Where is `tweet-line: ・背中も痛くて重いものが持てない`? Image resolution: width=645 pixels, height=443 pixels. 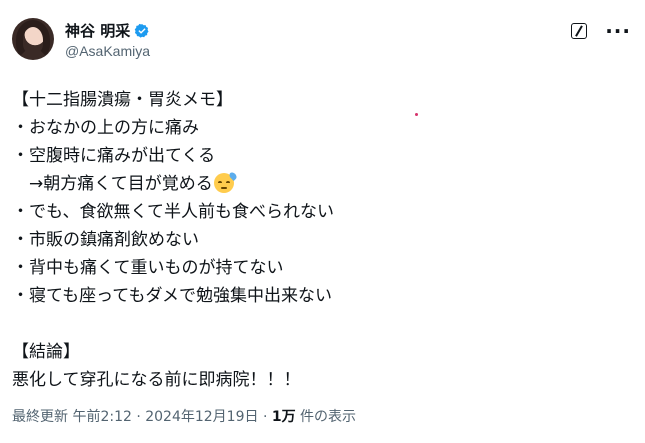
tweet-line: ・背中も痛くて重いものが持てない is located at coordinates (148, 268).